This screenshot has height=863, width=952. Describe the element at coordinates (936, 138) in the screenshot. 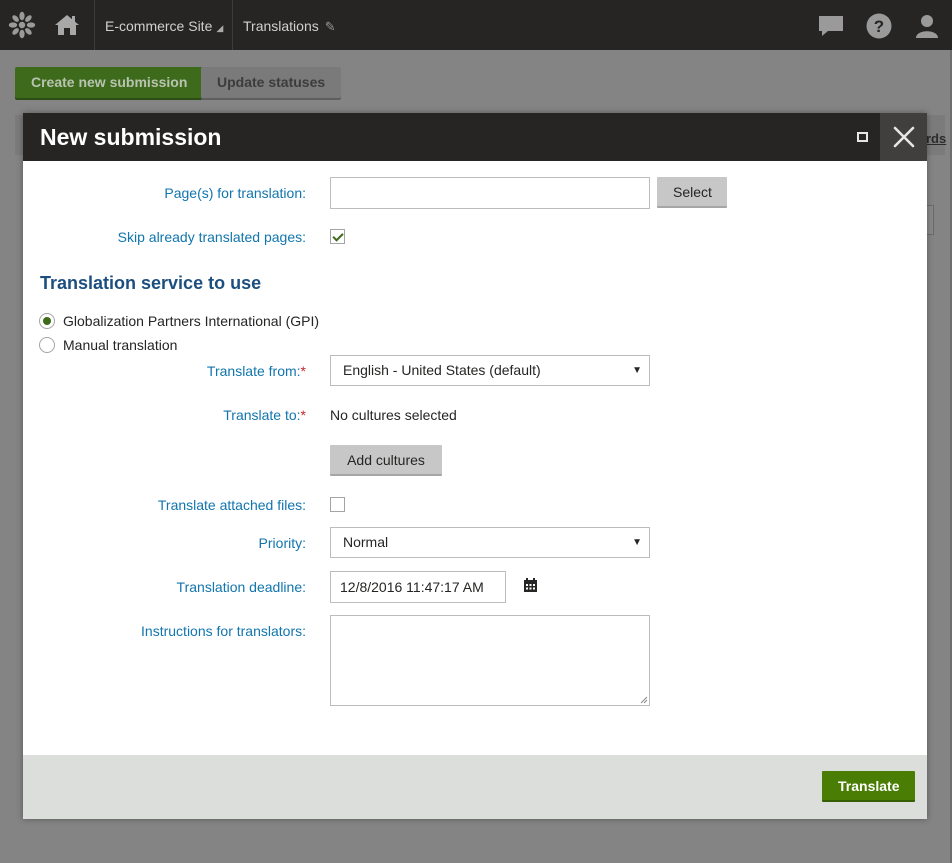

I see `background-link: rds` at that location.